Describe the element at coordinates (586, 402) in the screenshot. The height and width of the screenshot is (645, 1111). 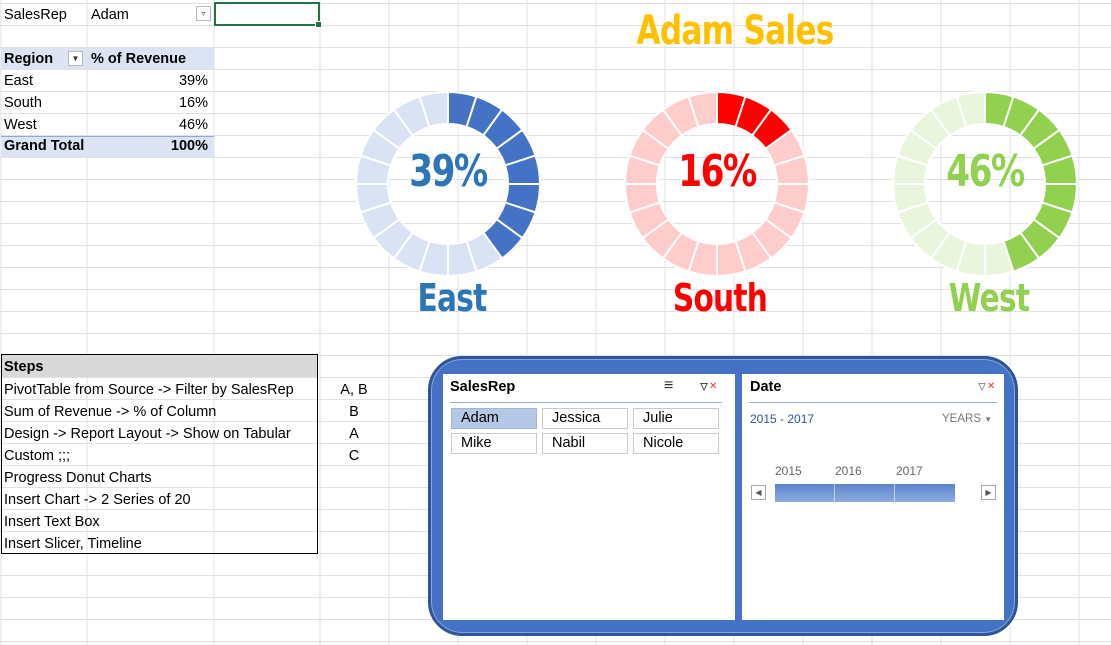
I see `slicer-divider` at that location.